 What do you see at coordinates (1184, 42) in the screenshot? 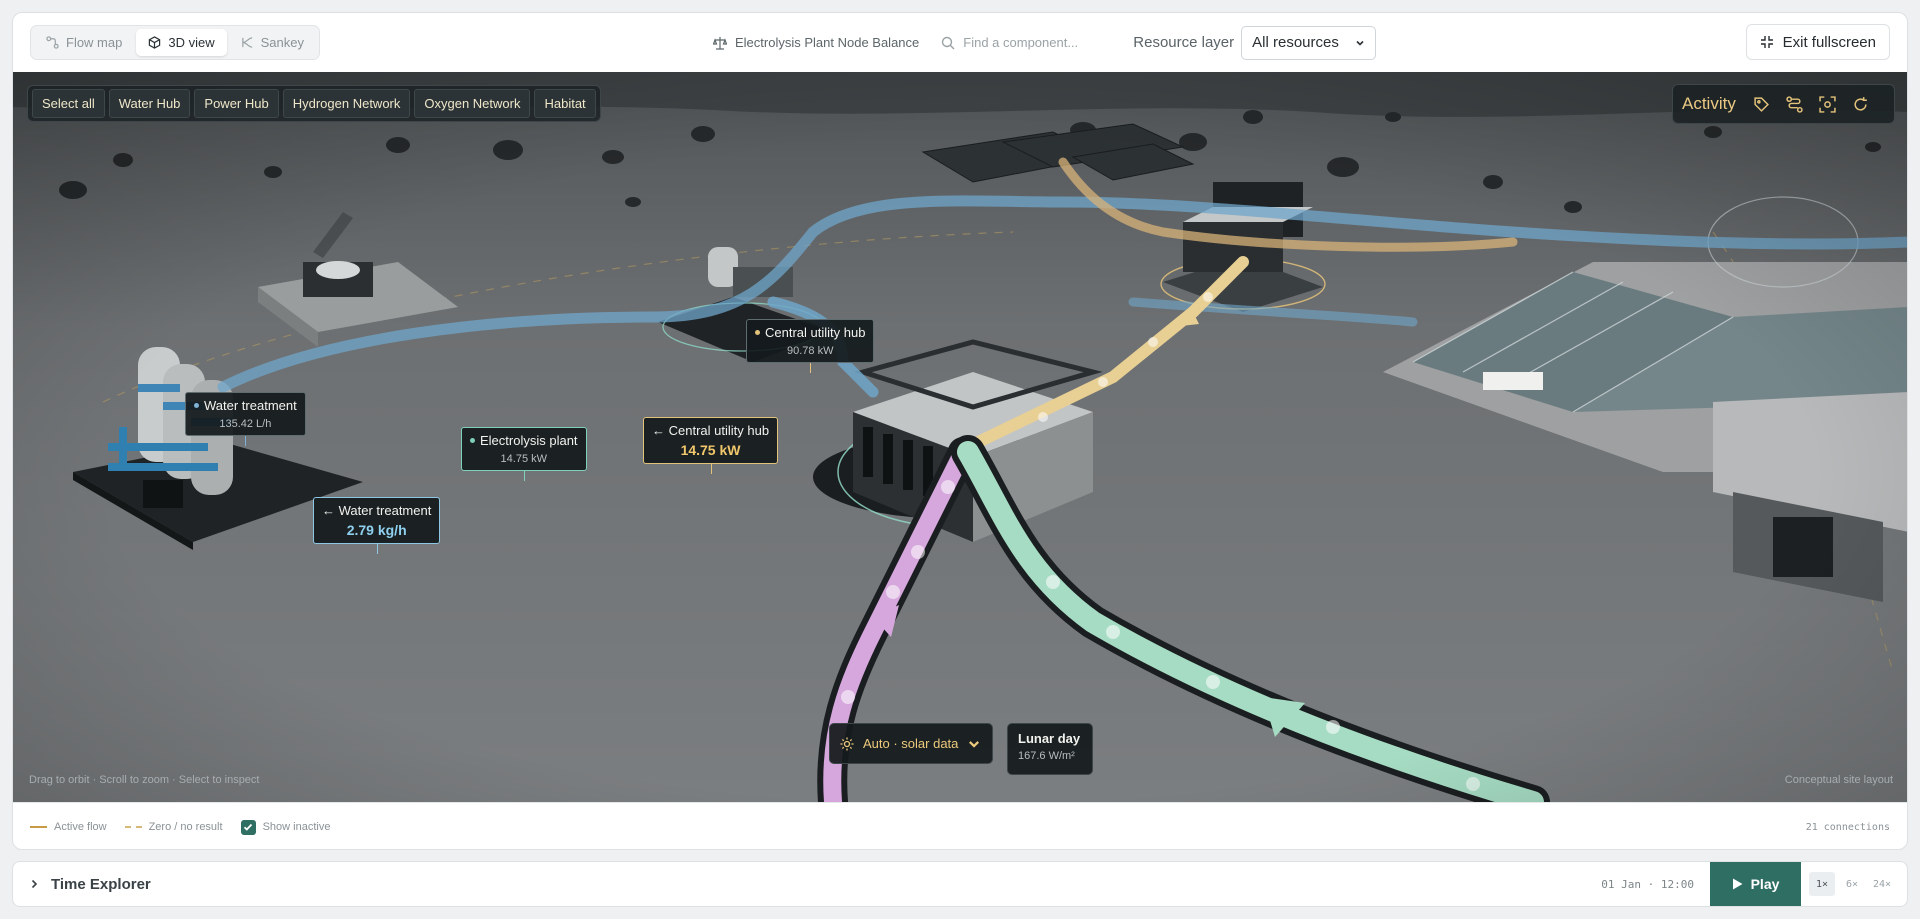
I see `resource-layer-label: Resource layer` at bounding box center [1184, 42].